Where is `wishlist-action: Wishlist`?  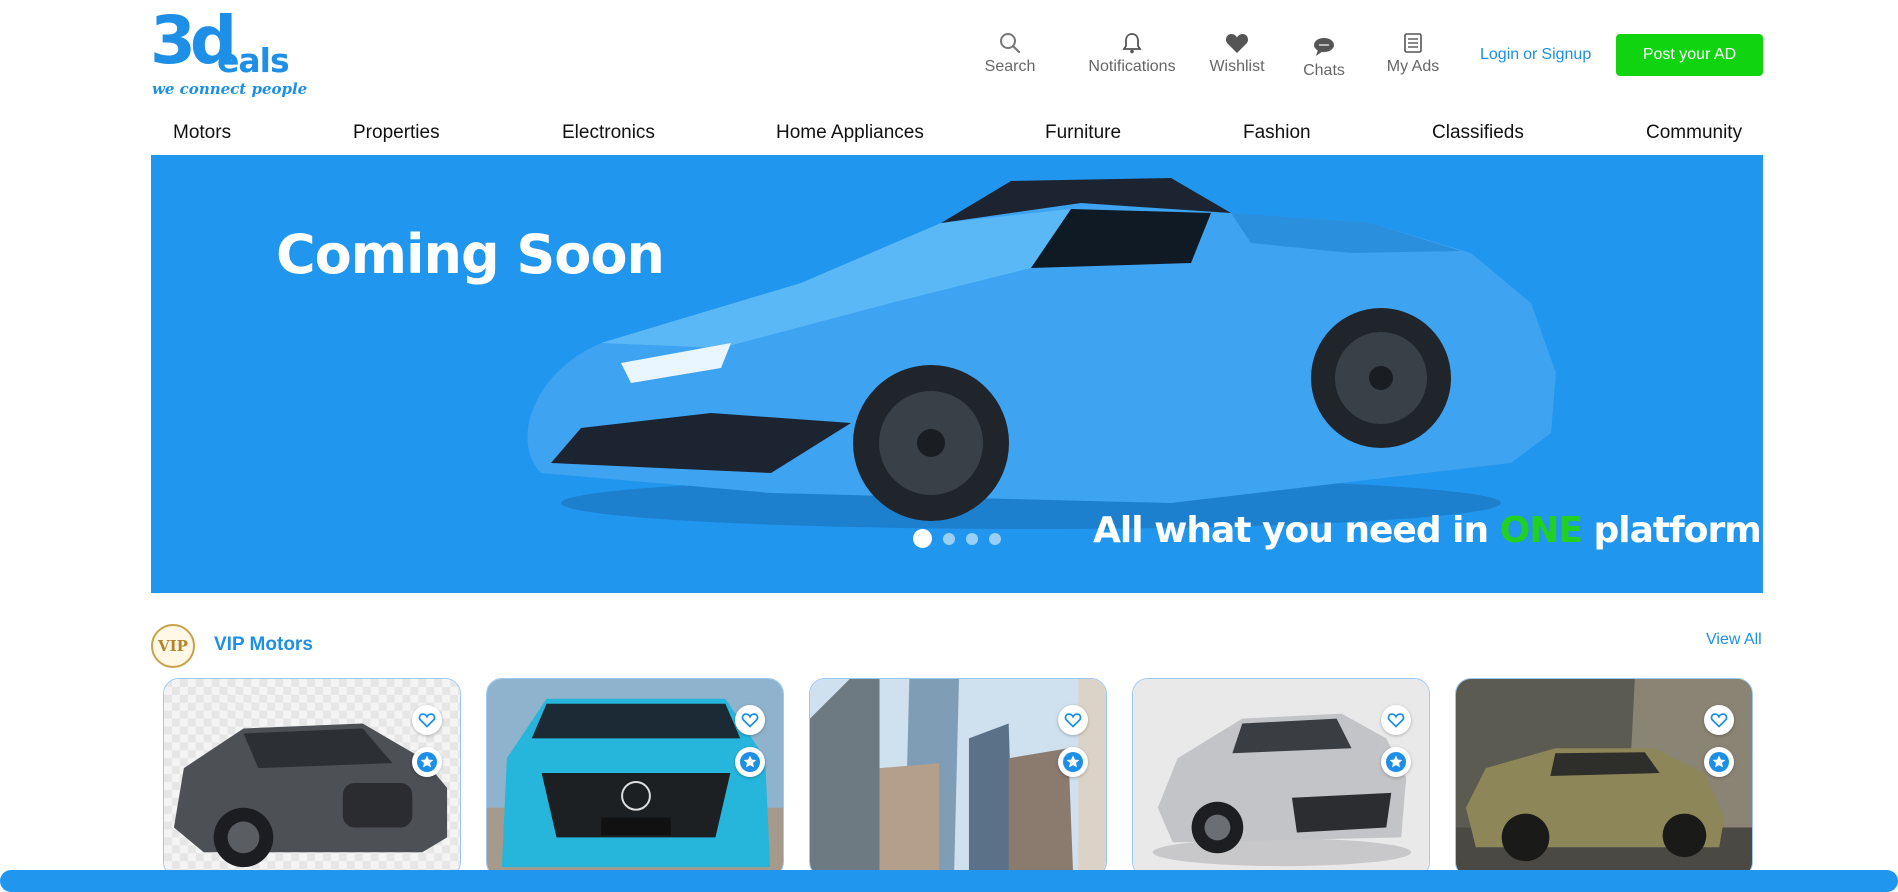
wishlist-action: Wishlist is located at coordinates (1237, 53).